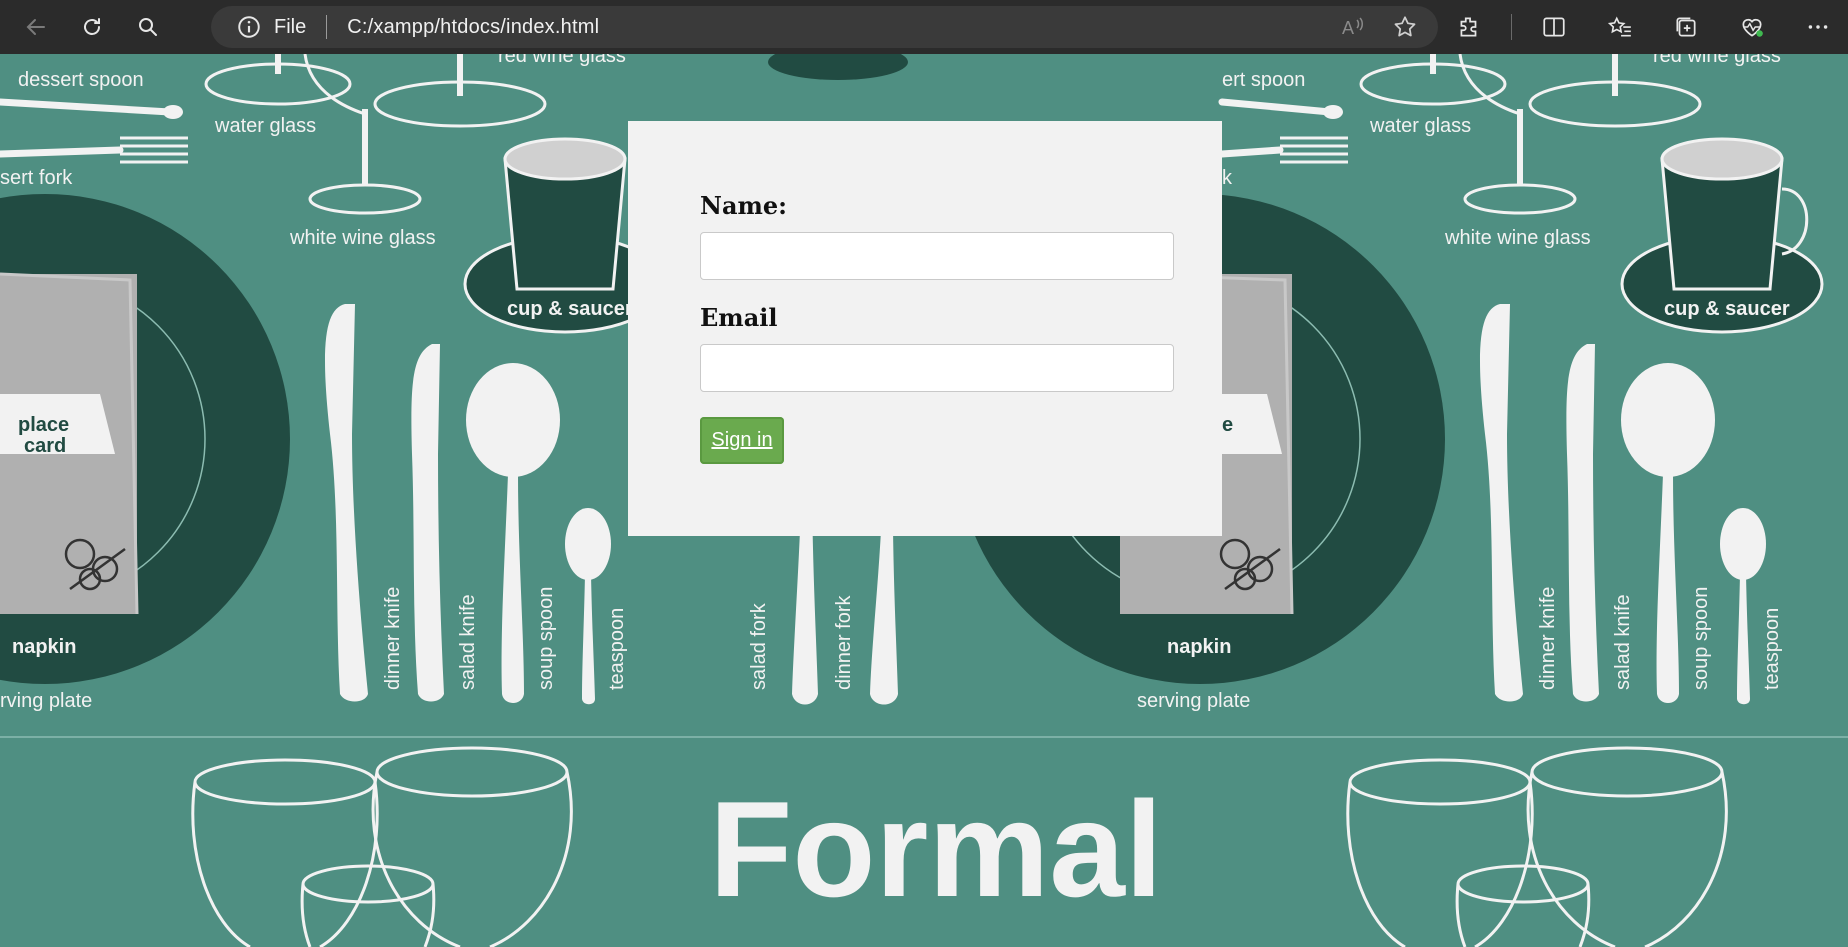 Image resolution: width=1848 pixels, height=947 pixels. Describe the element at coordinates (1623, 642) in the screenshot. I see `label-right-salad-knife: salad knife` at that location.